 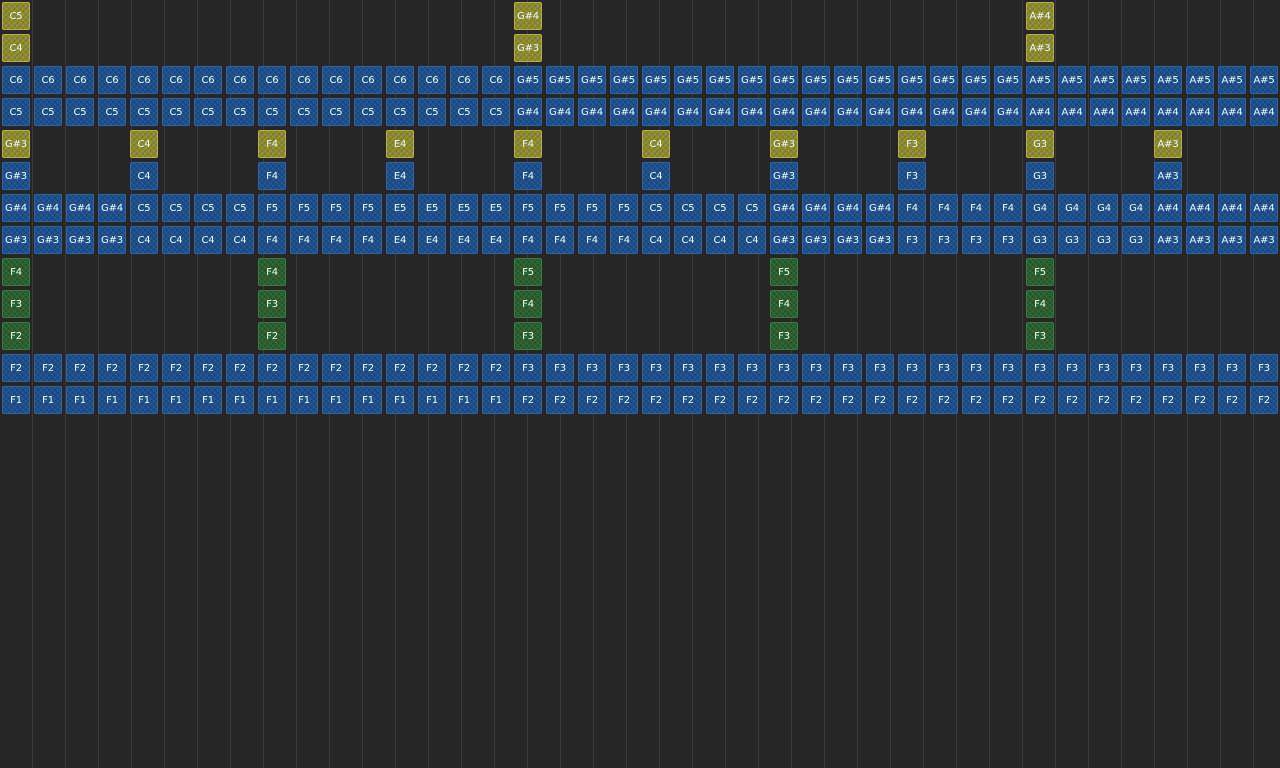 I want to click on note-block-green: F2, so click(x=16, y=336).